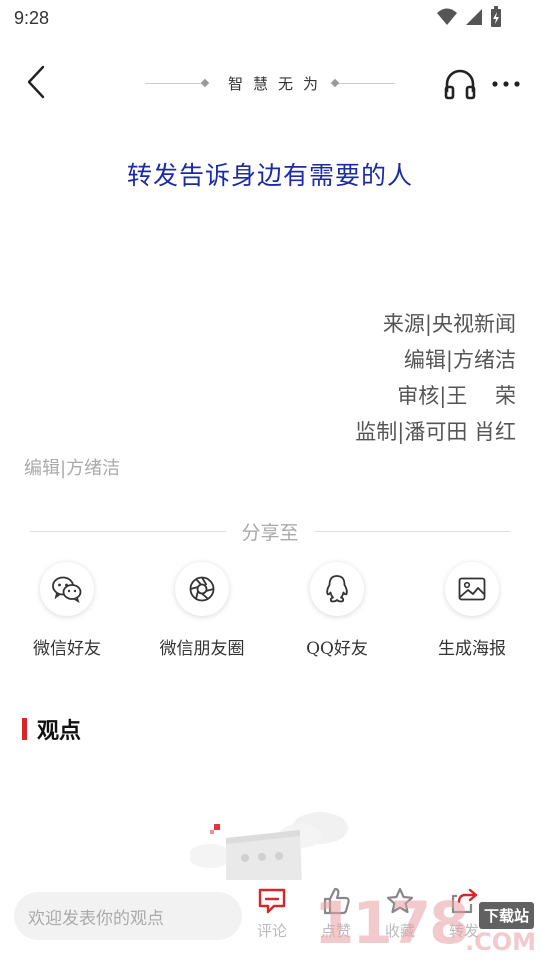  What do you see at coordinates (400, 900) in the screenshot?
I see `star-icon` at bounding box center [400, 900].